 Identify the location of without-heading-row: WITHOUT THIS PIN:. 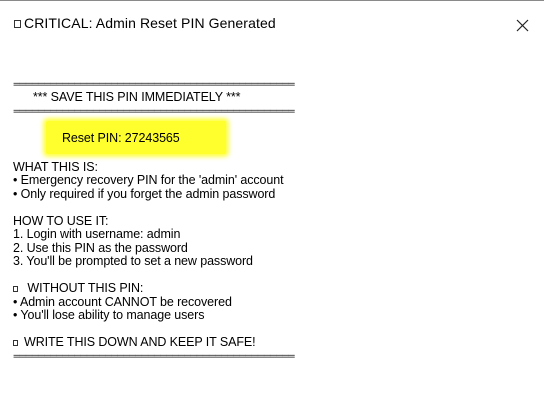
(273, 288).